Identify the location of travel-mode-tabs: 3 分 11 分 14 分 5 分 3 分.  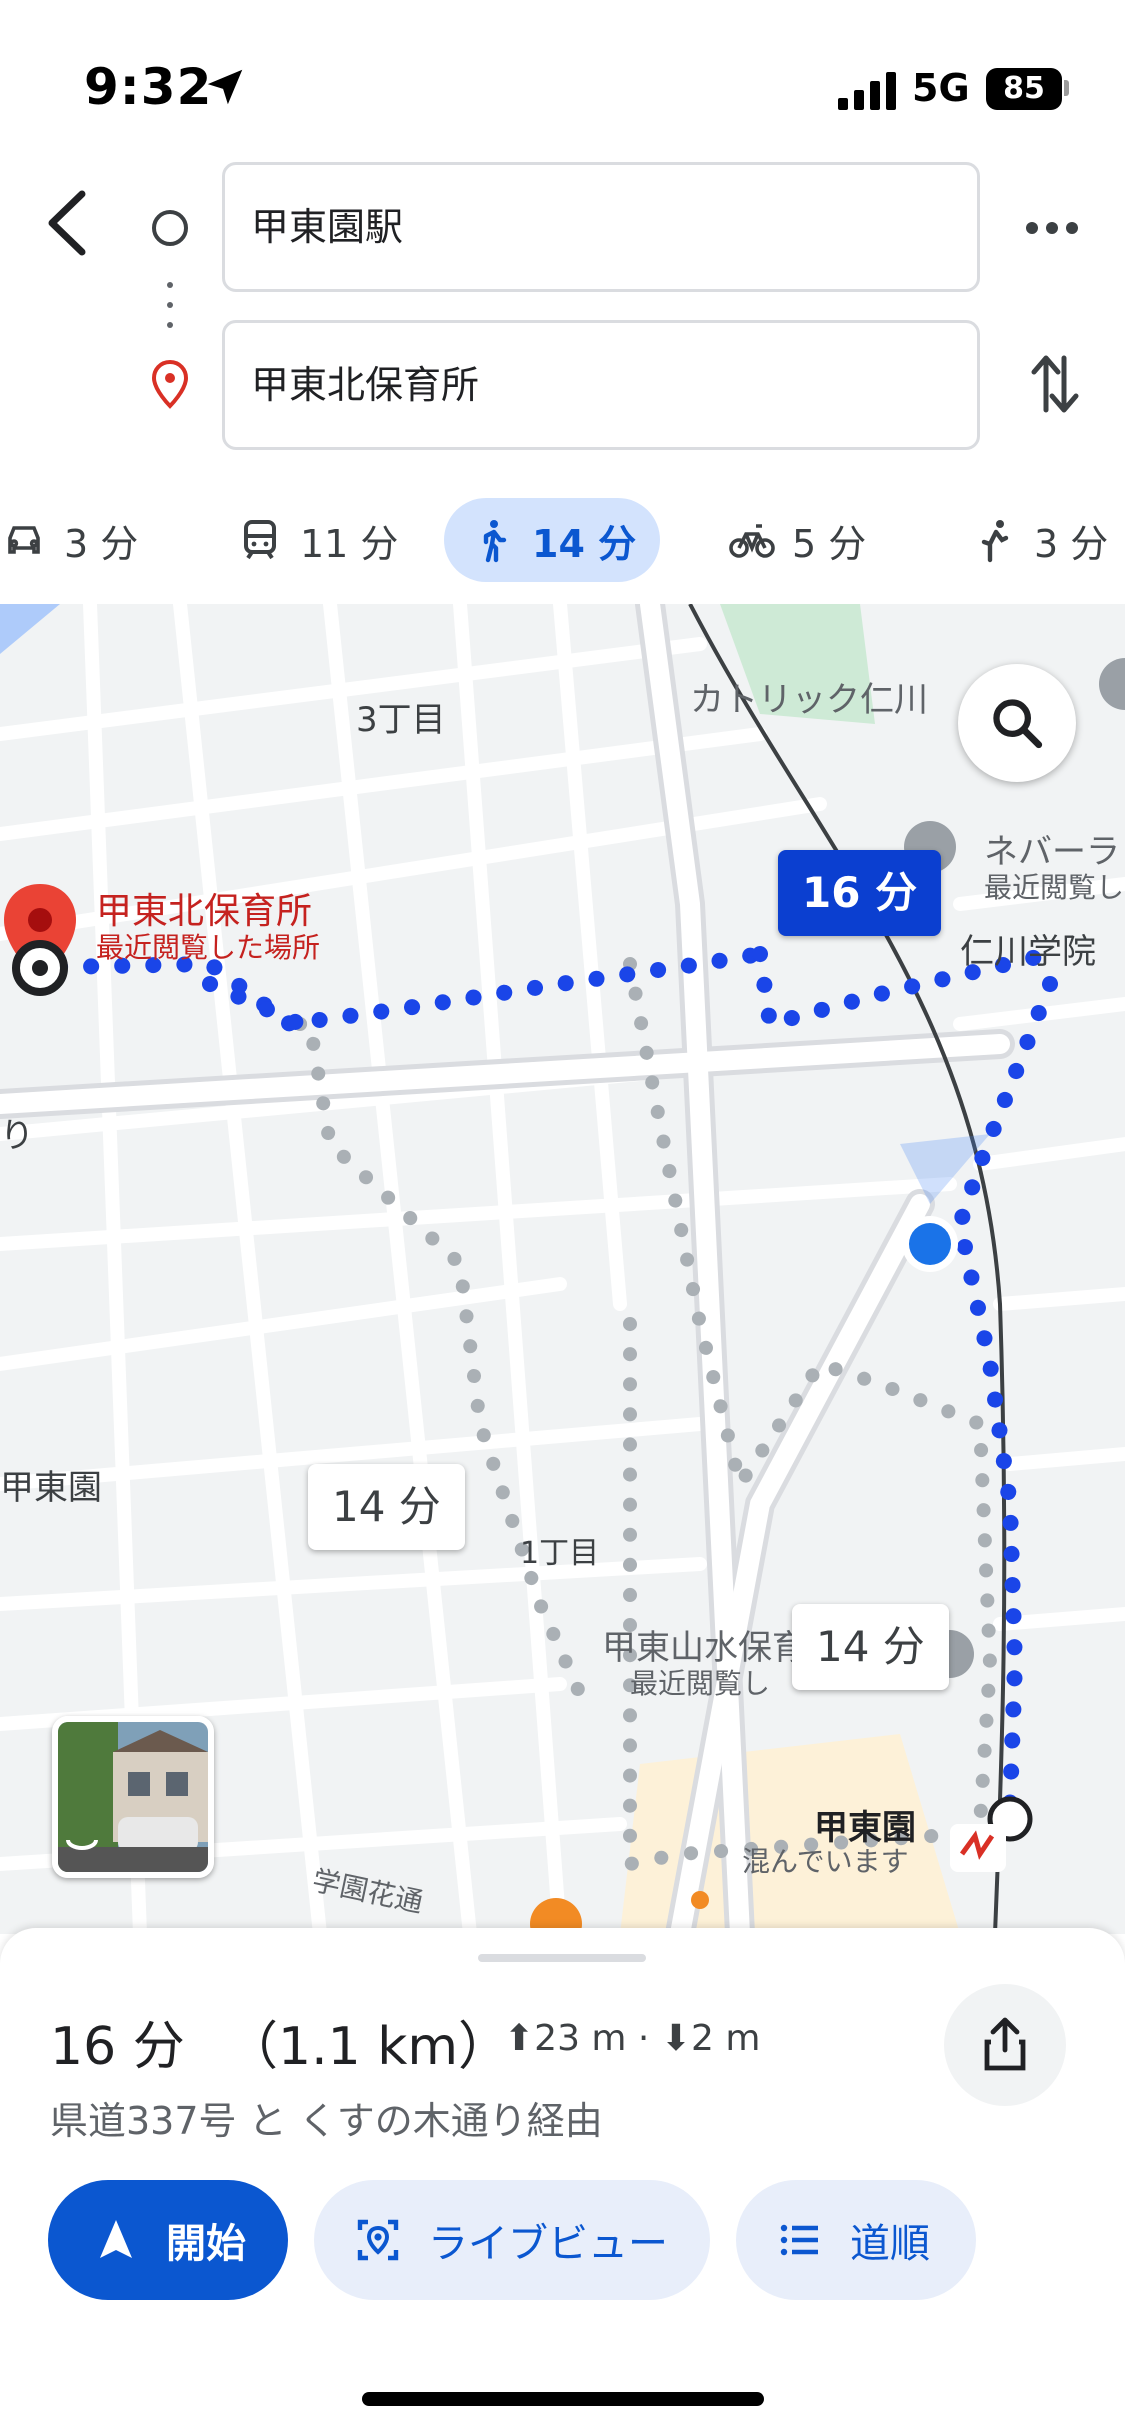
(562, 540).